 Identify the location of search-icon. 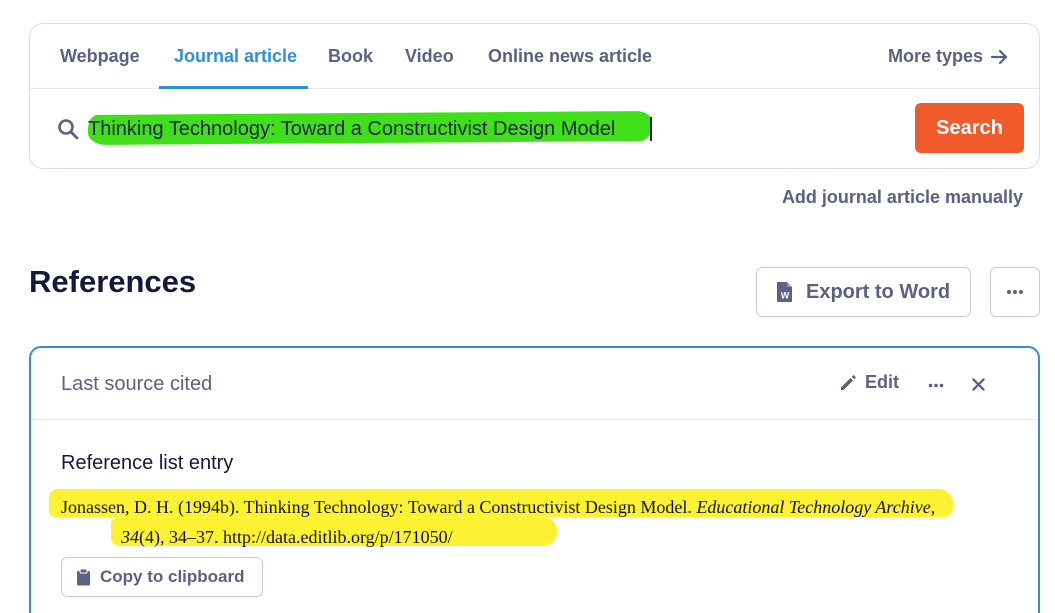
(68, 129).